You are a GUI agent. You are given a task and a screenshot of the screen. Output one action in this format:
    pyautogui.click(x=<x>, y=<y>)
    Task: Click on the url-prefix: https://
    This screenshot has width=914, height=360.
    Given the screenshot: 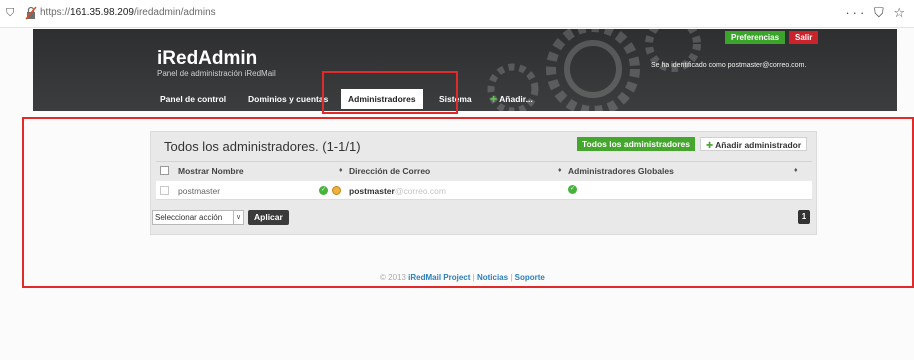 What is the action you would take?
    pyautogui.click(x=55, y=12)
    